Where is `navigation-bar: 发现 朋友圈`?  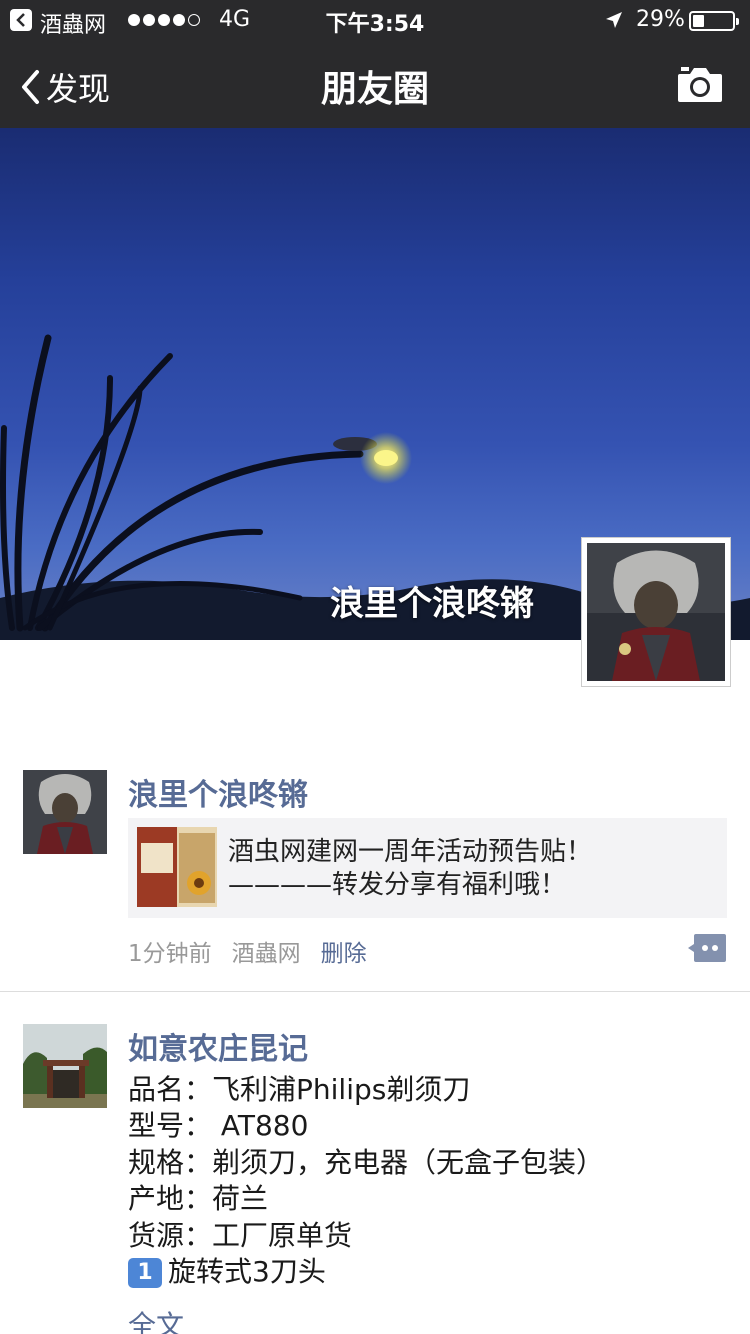 navigation-bar: 发现 朋友圈 is located at coordinates (375, 84).